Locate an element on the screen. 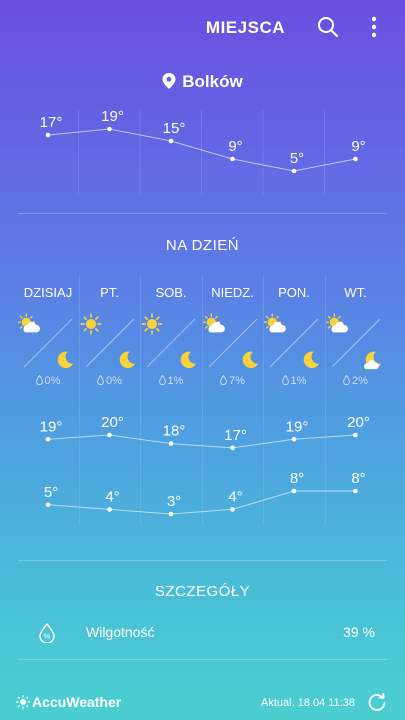  day-name: WT. is located at coordinates (355, 292).